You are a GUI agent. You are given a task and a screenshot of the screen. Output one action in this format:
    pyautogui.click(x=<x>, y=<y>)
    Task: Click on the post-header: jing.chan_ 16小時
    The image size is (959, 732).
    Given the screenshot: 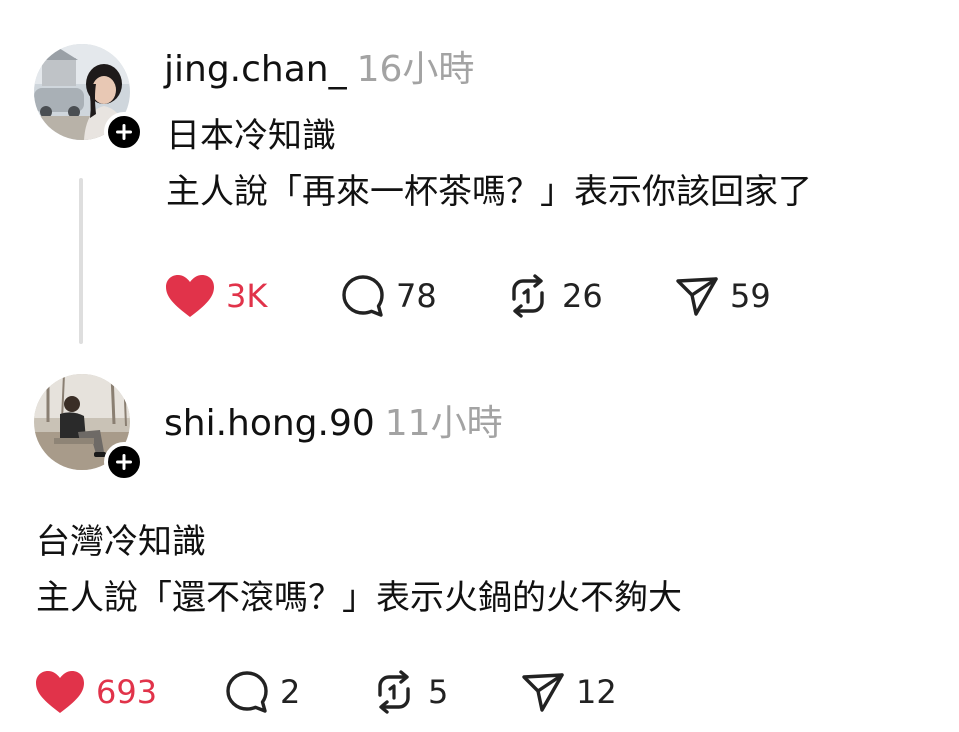 What is the action you would take?
    pyautogui.click(x=319, y=70)
    